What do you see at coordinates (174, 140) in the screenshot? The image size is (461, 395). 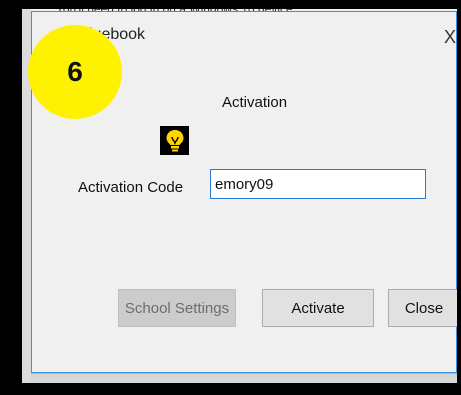 I see `lightbulb-icon` at bounding box center [174, 140].